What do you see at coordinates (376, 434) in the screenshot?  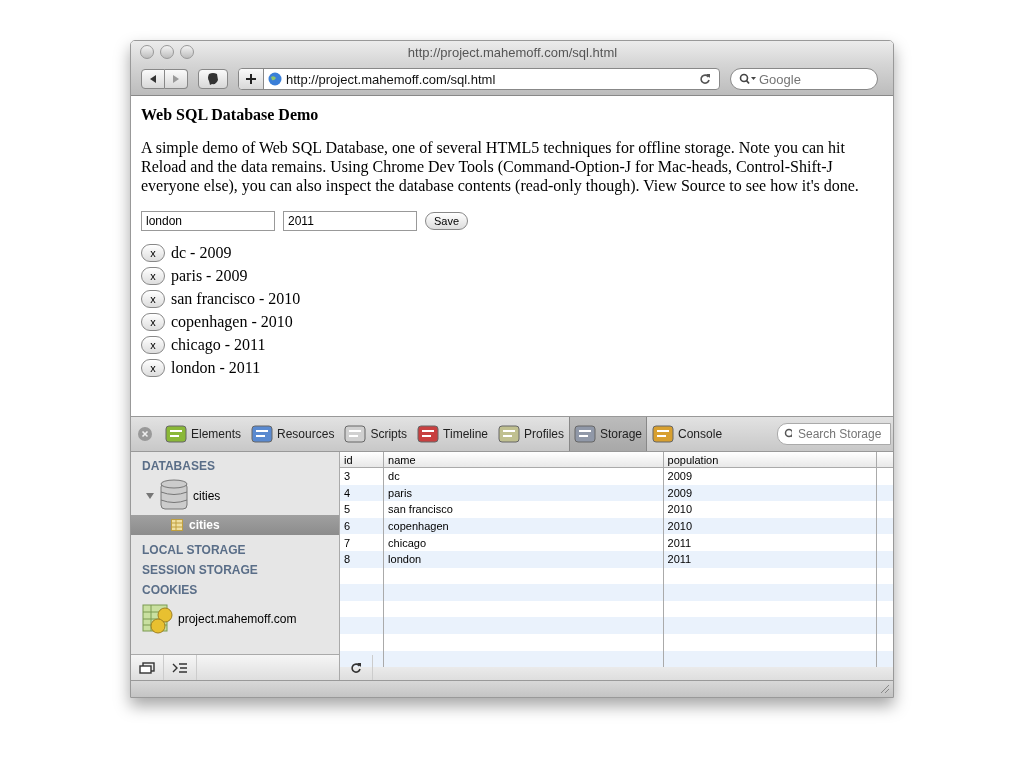 I see `devtools-tab: Scripts` at bounding box center [376, 434].